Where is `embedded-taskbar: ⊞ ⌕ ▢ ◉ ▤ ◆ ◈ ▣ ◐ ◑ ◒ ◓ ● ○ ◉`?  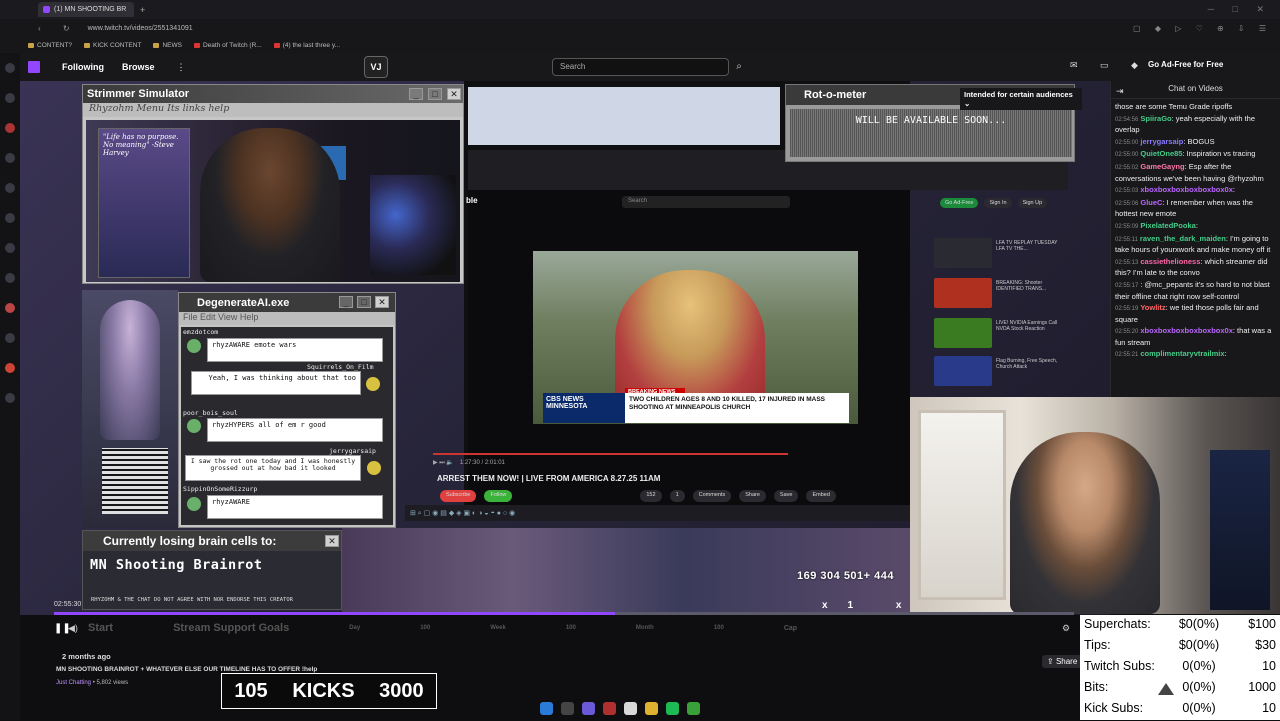
embedded-taskbar: ⊞ ⌕ ▢ ◉ ▤ ◆ ◈ ▣ ◐ ◑ ◒ ◓ ● ○ ◉ is located at coordinates (657, 513).